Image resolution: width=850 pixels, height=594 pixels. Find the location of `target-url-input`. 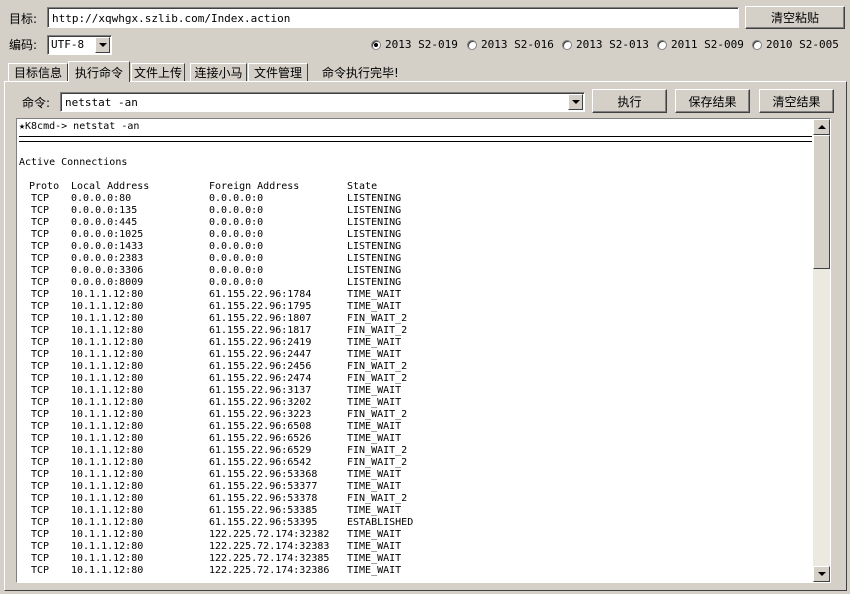

target-url-input is located at coordinates (393, 18).